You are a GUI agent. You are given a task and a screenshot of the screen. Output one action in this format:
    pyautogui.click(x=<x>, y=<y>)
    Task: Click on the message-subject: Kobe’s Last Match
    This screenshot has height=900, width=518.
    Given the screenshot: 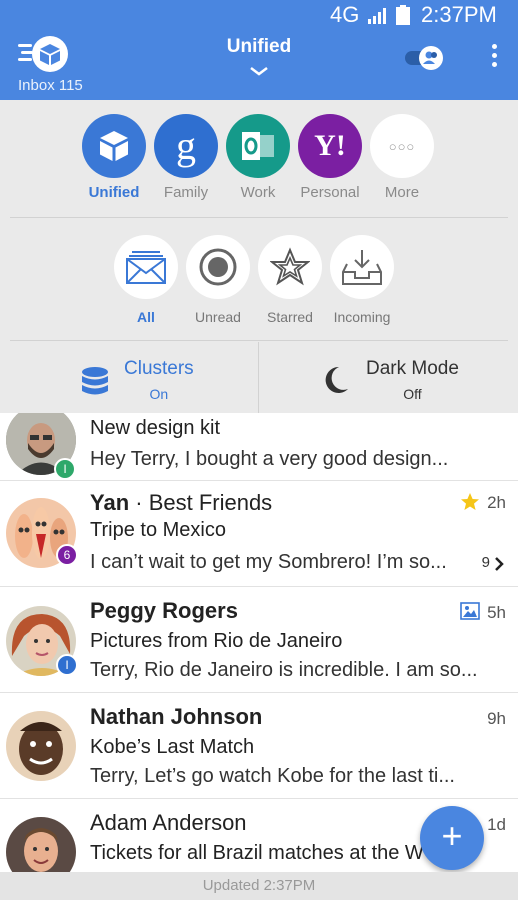 What is the action you would take?
    pyautogui.click(x=172, y=747)
    